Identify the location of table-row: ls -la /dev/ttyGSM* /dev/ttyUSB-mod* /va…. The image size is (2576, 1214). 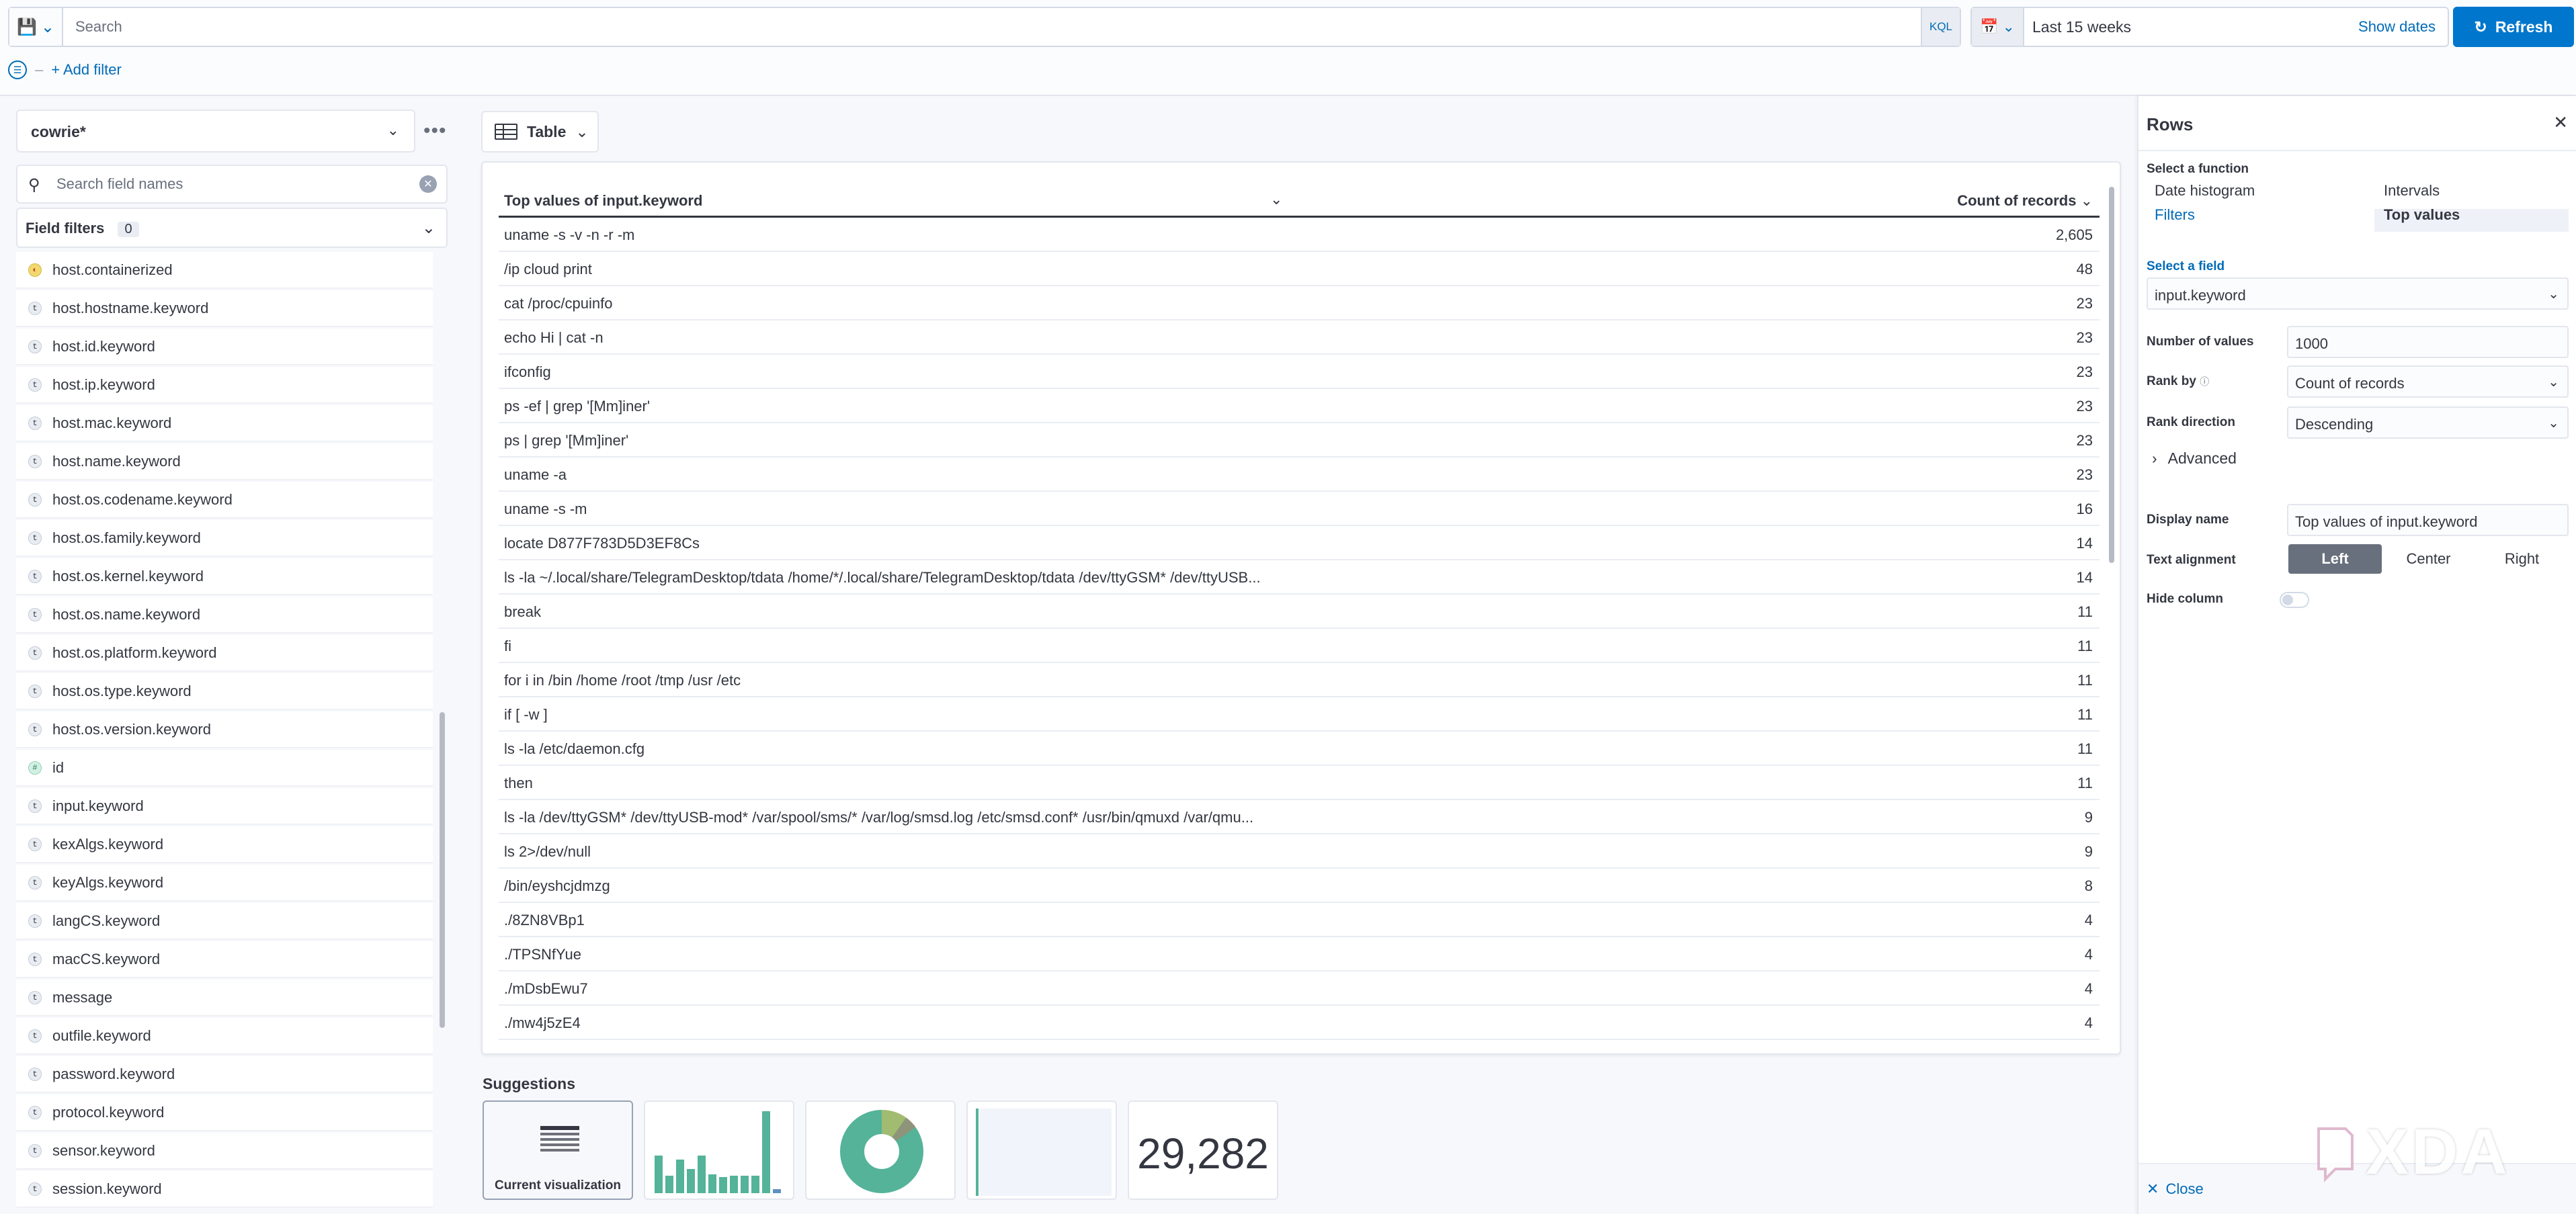
(1299, 817).